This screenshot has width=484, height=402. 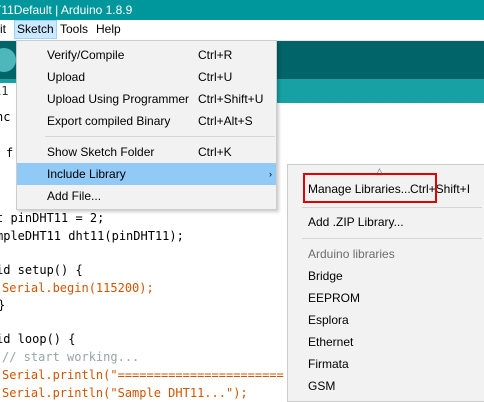 I want to click on menu-item-label: Upload Using Programmer, so click(x=118, y=99).